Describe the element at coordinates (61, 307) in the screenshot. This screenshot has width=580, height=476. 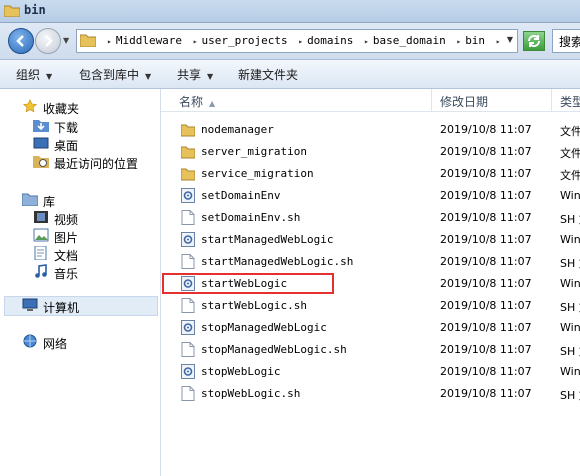
I see `sidebar-item-computer: 计算机` at that location.